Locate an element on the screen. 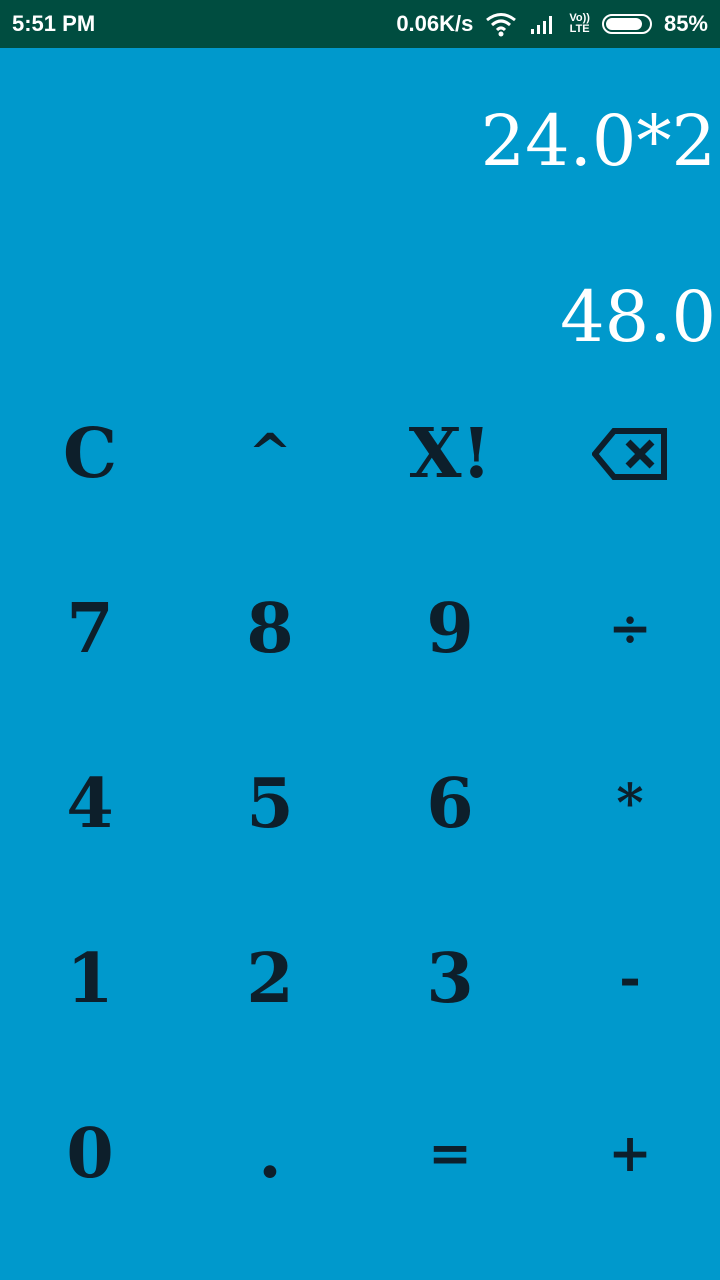  signal-icon is located at coordinates (543, 24).